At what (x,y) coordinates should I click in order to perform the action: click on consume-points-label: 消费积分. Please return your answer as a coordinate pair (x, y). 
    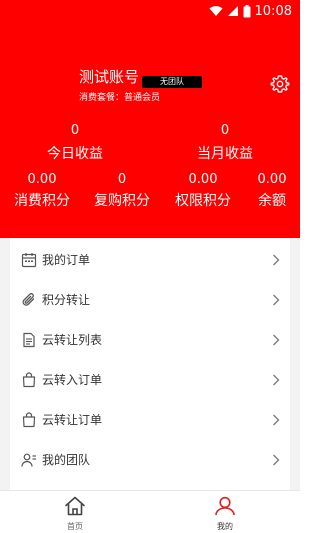
    Looking at the image, I should click on (42, 201).